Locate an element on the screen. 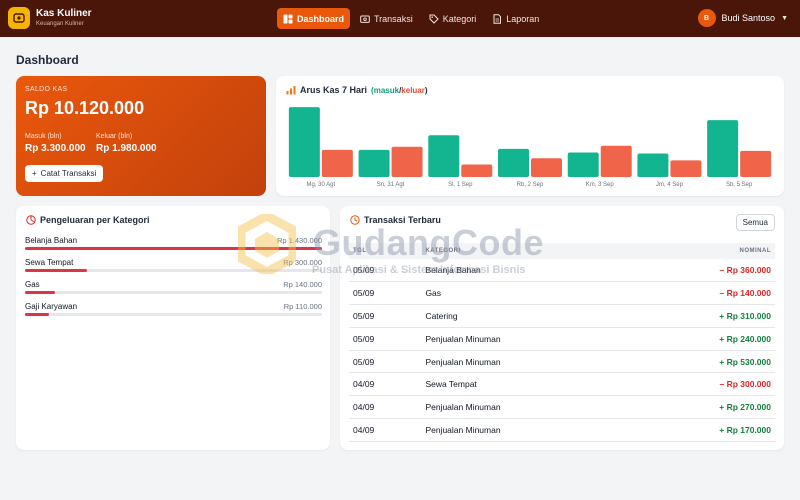 The height and width of the screenshot is (500, 800). table-row: 05/09 Catering + Rp 310.000 is located at coordinates (562, 316).